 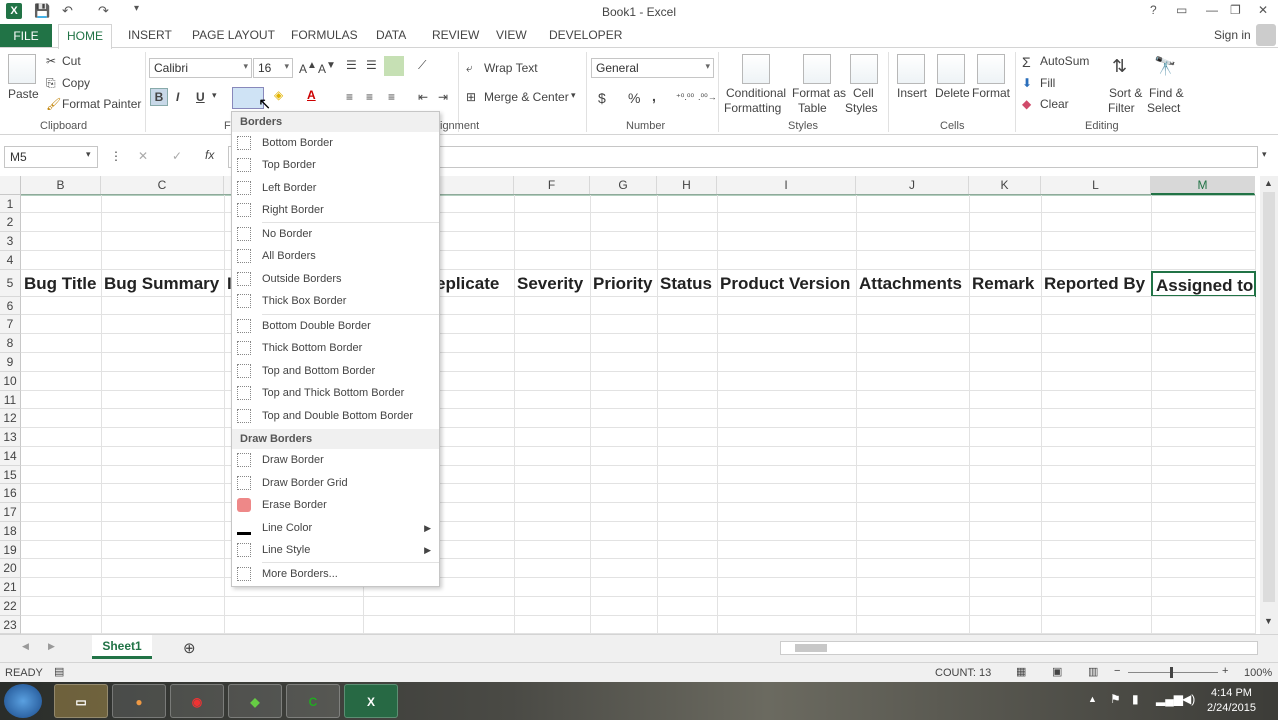 What do you see at coordinates (1173, 672) in the screenshot?
I see `zoom-slider` at bounding box center [1173, 672].